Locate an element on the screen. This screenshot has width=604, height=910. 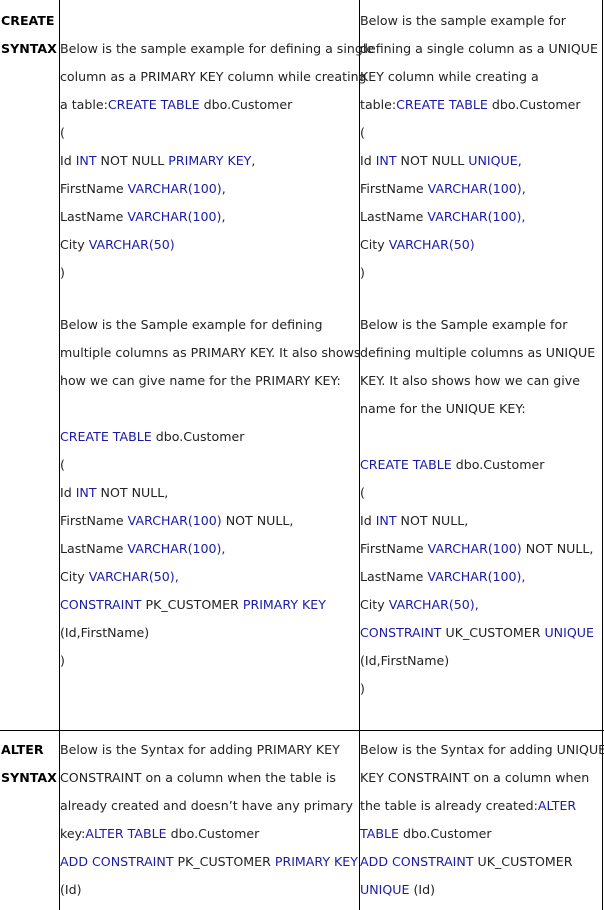
table-border-right is located at coordinates (602, 455).